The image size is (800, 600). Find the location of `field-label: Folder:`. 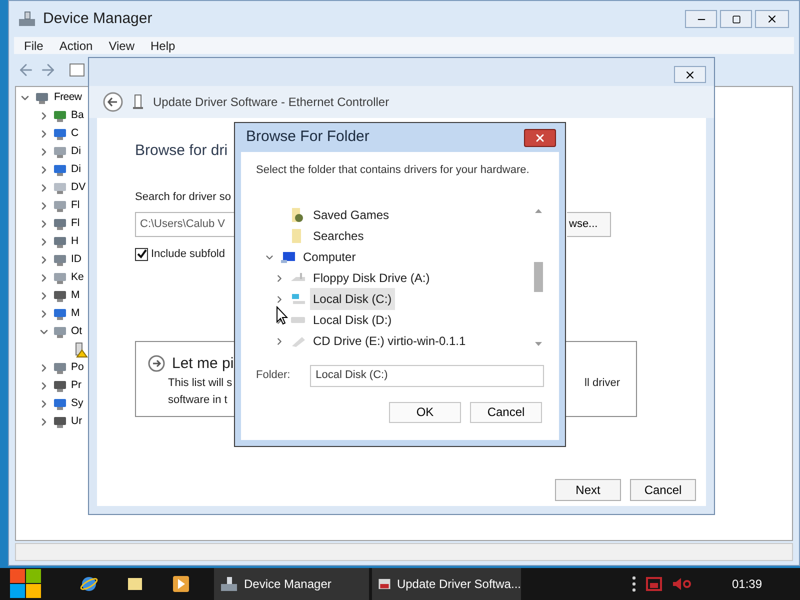

field-label: Folder: is located at coordinates (274, 376).